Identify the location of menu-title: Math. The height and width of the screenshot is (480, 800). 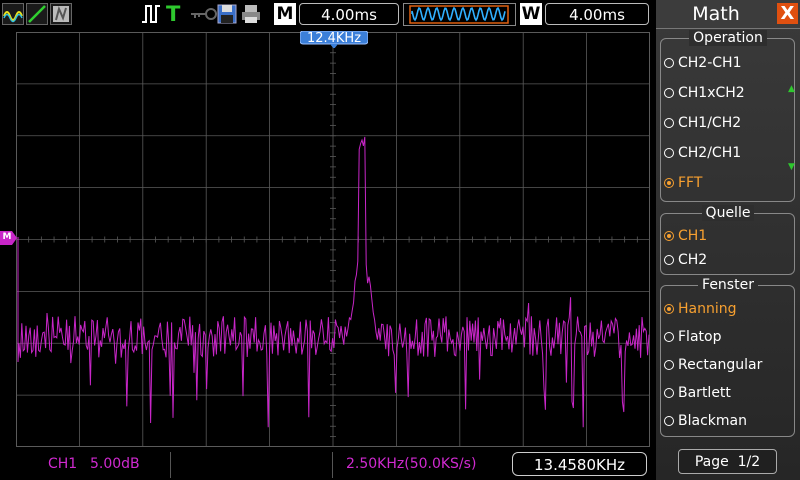
(716, 14).